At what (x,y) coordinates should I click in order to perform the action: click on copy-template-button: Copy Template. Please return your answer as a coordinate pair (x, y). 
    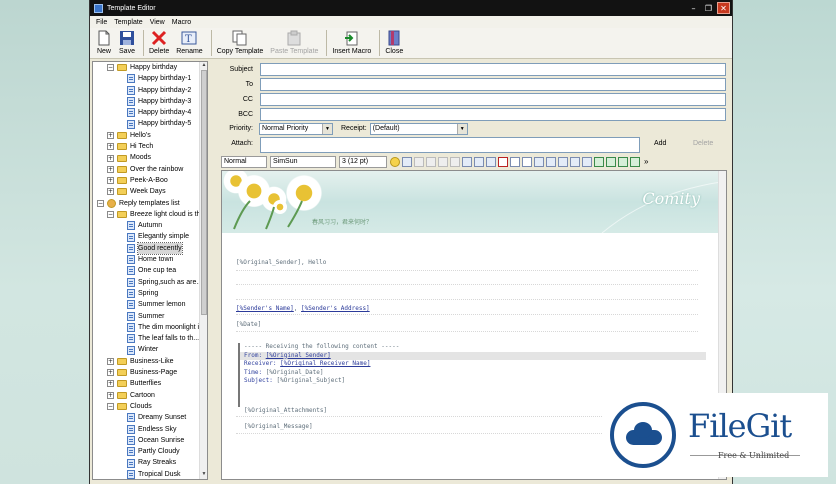
    Looking at the image, I should click on (240, 42).